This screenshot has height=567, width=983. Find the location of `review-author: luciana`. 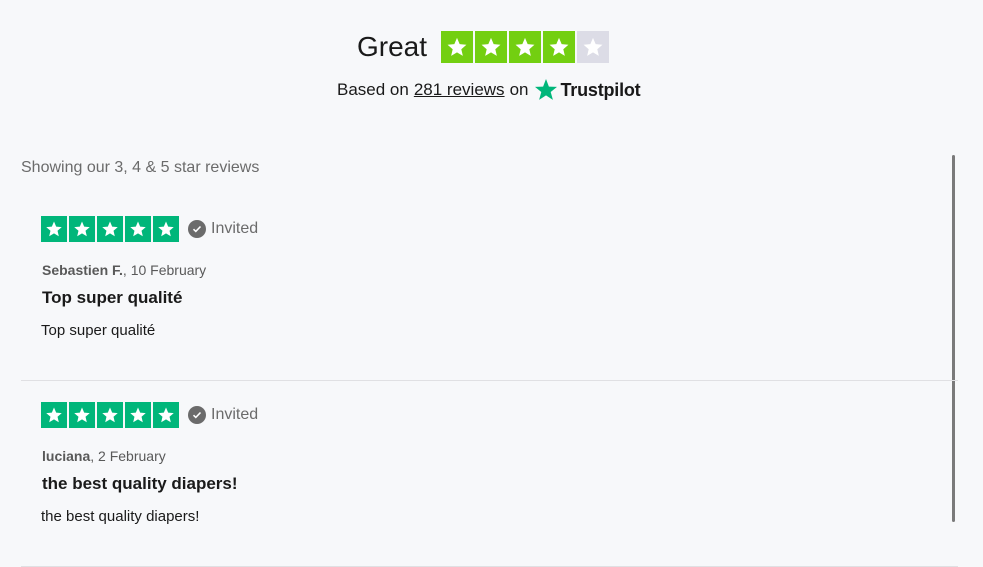

review-author: luciana is located at coordinates (66, 456).